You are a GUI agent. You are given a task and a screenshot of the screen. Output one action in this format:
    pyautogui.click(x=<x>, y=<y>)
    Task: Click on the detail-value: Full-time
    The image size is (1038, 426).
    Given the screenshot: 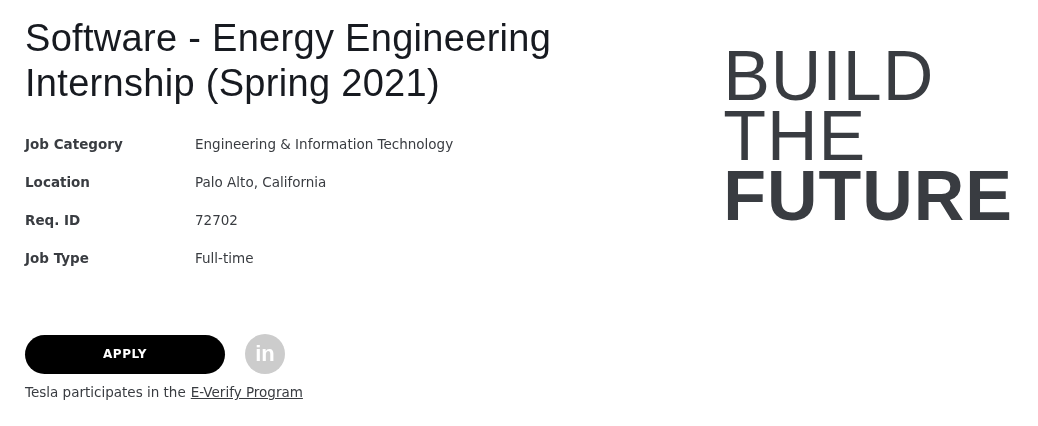 What is the action you would take?
    pyautogui.click(x=225, y=258)
    